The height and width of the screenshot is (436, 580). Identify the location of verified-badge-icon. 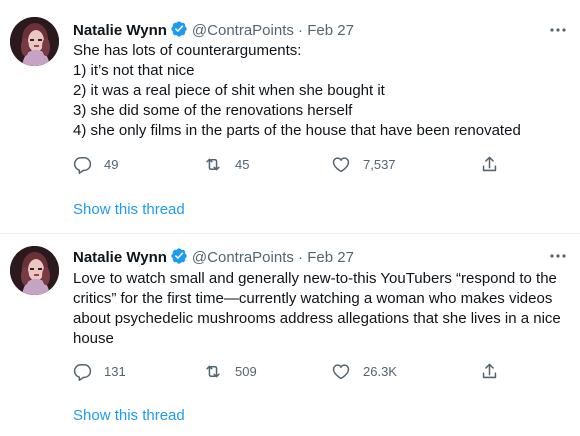
(179, 259).